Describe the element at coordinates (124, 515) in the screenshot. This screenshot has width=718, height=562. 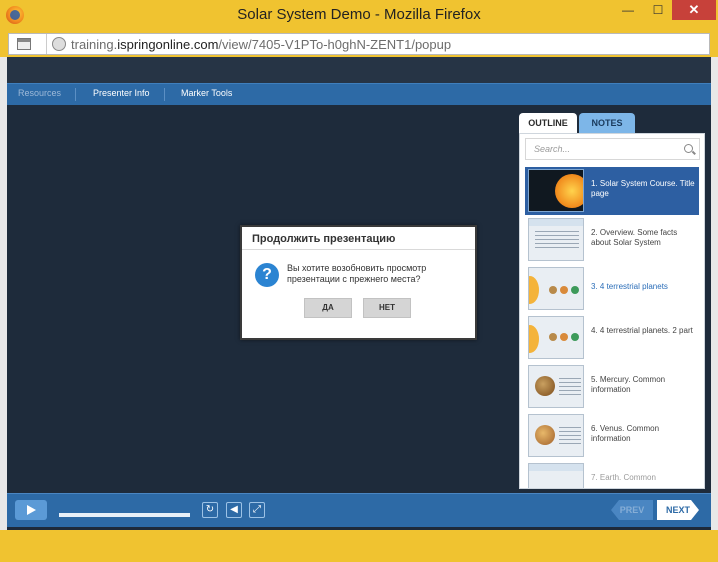
I see `progress-bar` at that location.